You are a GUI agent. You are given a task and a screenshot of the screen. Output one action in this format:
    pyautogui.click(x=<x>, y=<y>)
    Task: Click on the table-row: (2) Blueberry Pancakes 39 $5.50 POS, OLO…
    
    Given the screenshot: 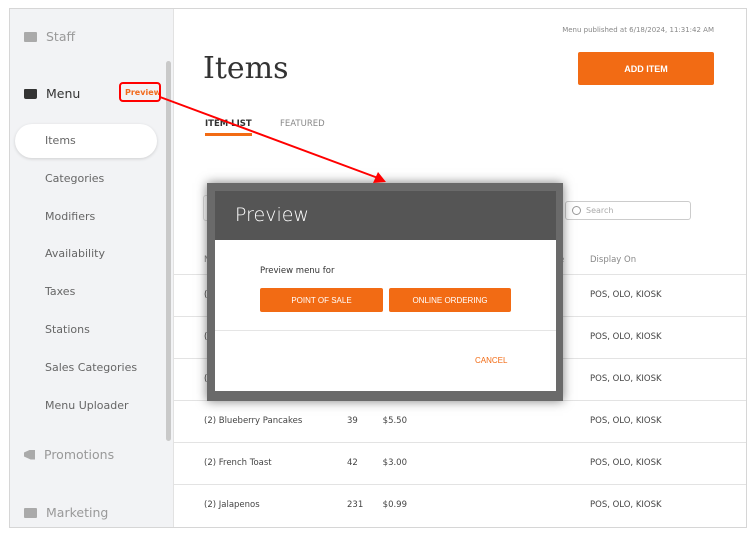 What is the action you would take?
    pyautogui.click(x=460, y=421)
    